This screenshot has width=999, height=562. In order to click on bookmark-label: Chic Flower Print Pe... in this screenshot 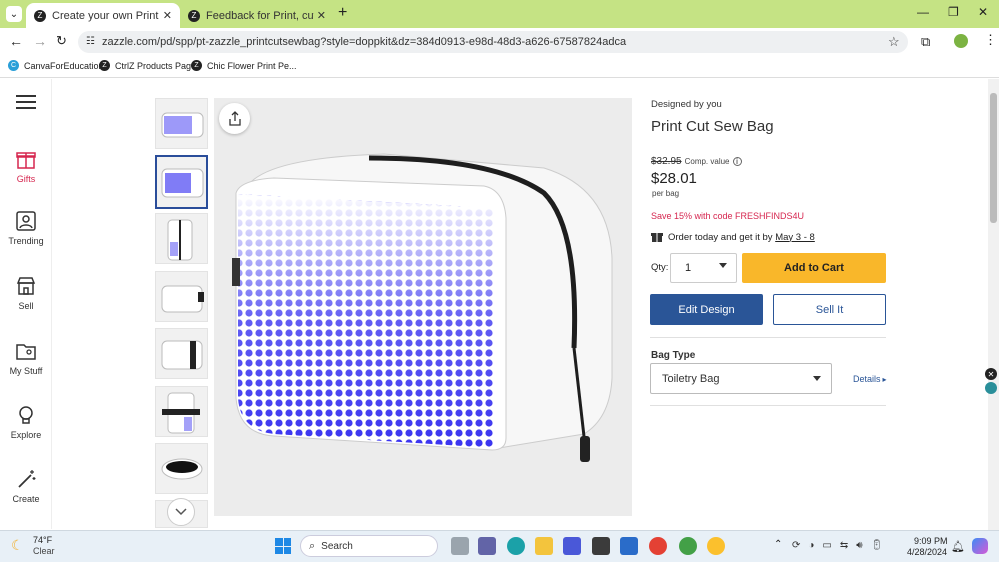, I will do `click(252, 65)`.